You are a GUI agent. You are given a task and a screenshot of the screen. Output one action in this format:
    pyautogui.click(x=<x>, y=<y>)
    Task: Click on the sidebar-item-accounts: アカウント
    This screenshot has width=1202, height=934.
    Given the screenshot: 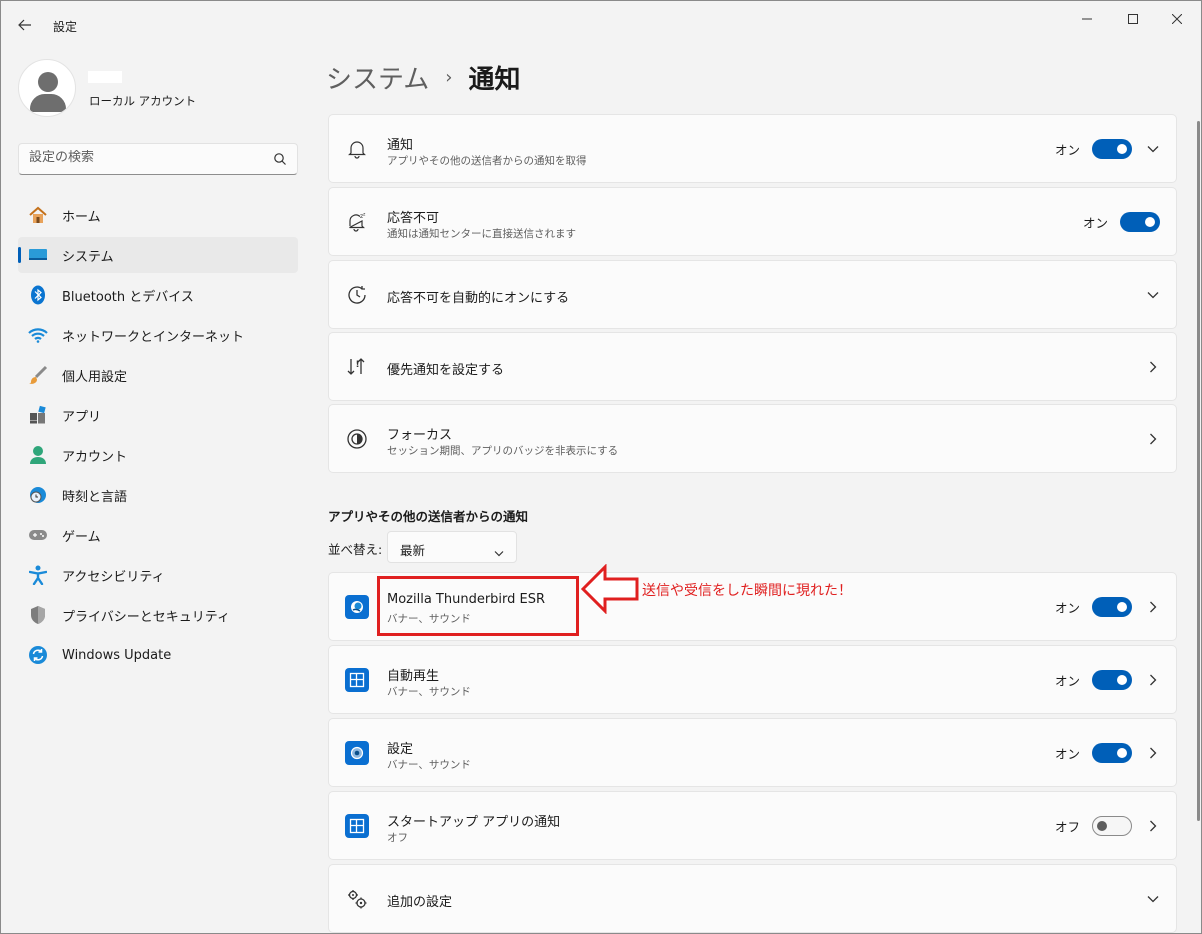 What is the action you would take?
    pyautogui.click(x=158, y=455)
    